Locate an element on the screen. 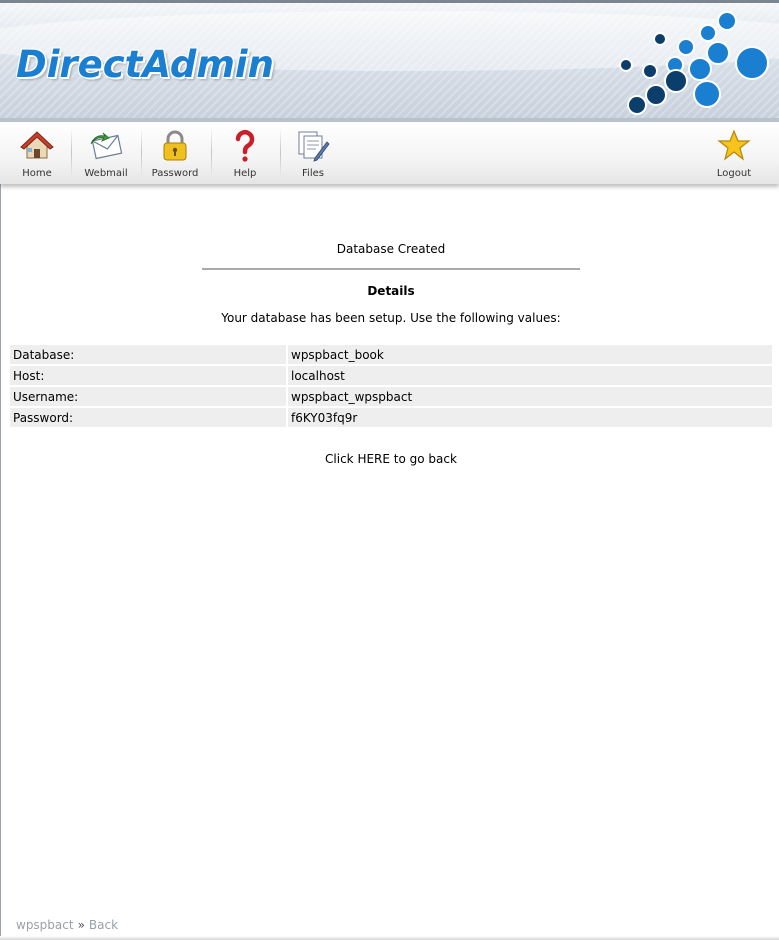 The height and width of the screenshot is (940, 779). row-value-password: f6KY03fq9r is located at coordinates (530, 417).